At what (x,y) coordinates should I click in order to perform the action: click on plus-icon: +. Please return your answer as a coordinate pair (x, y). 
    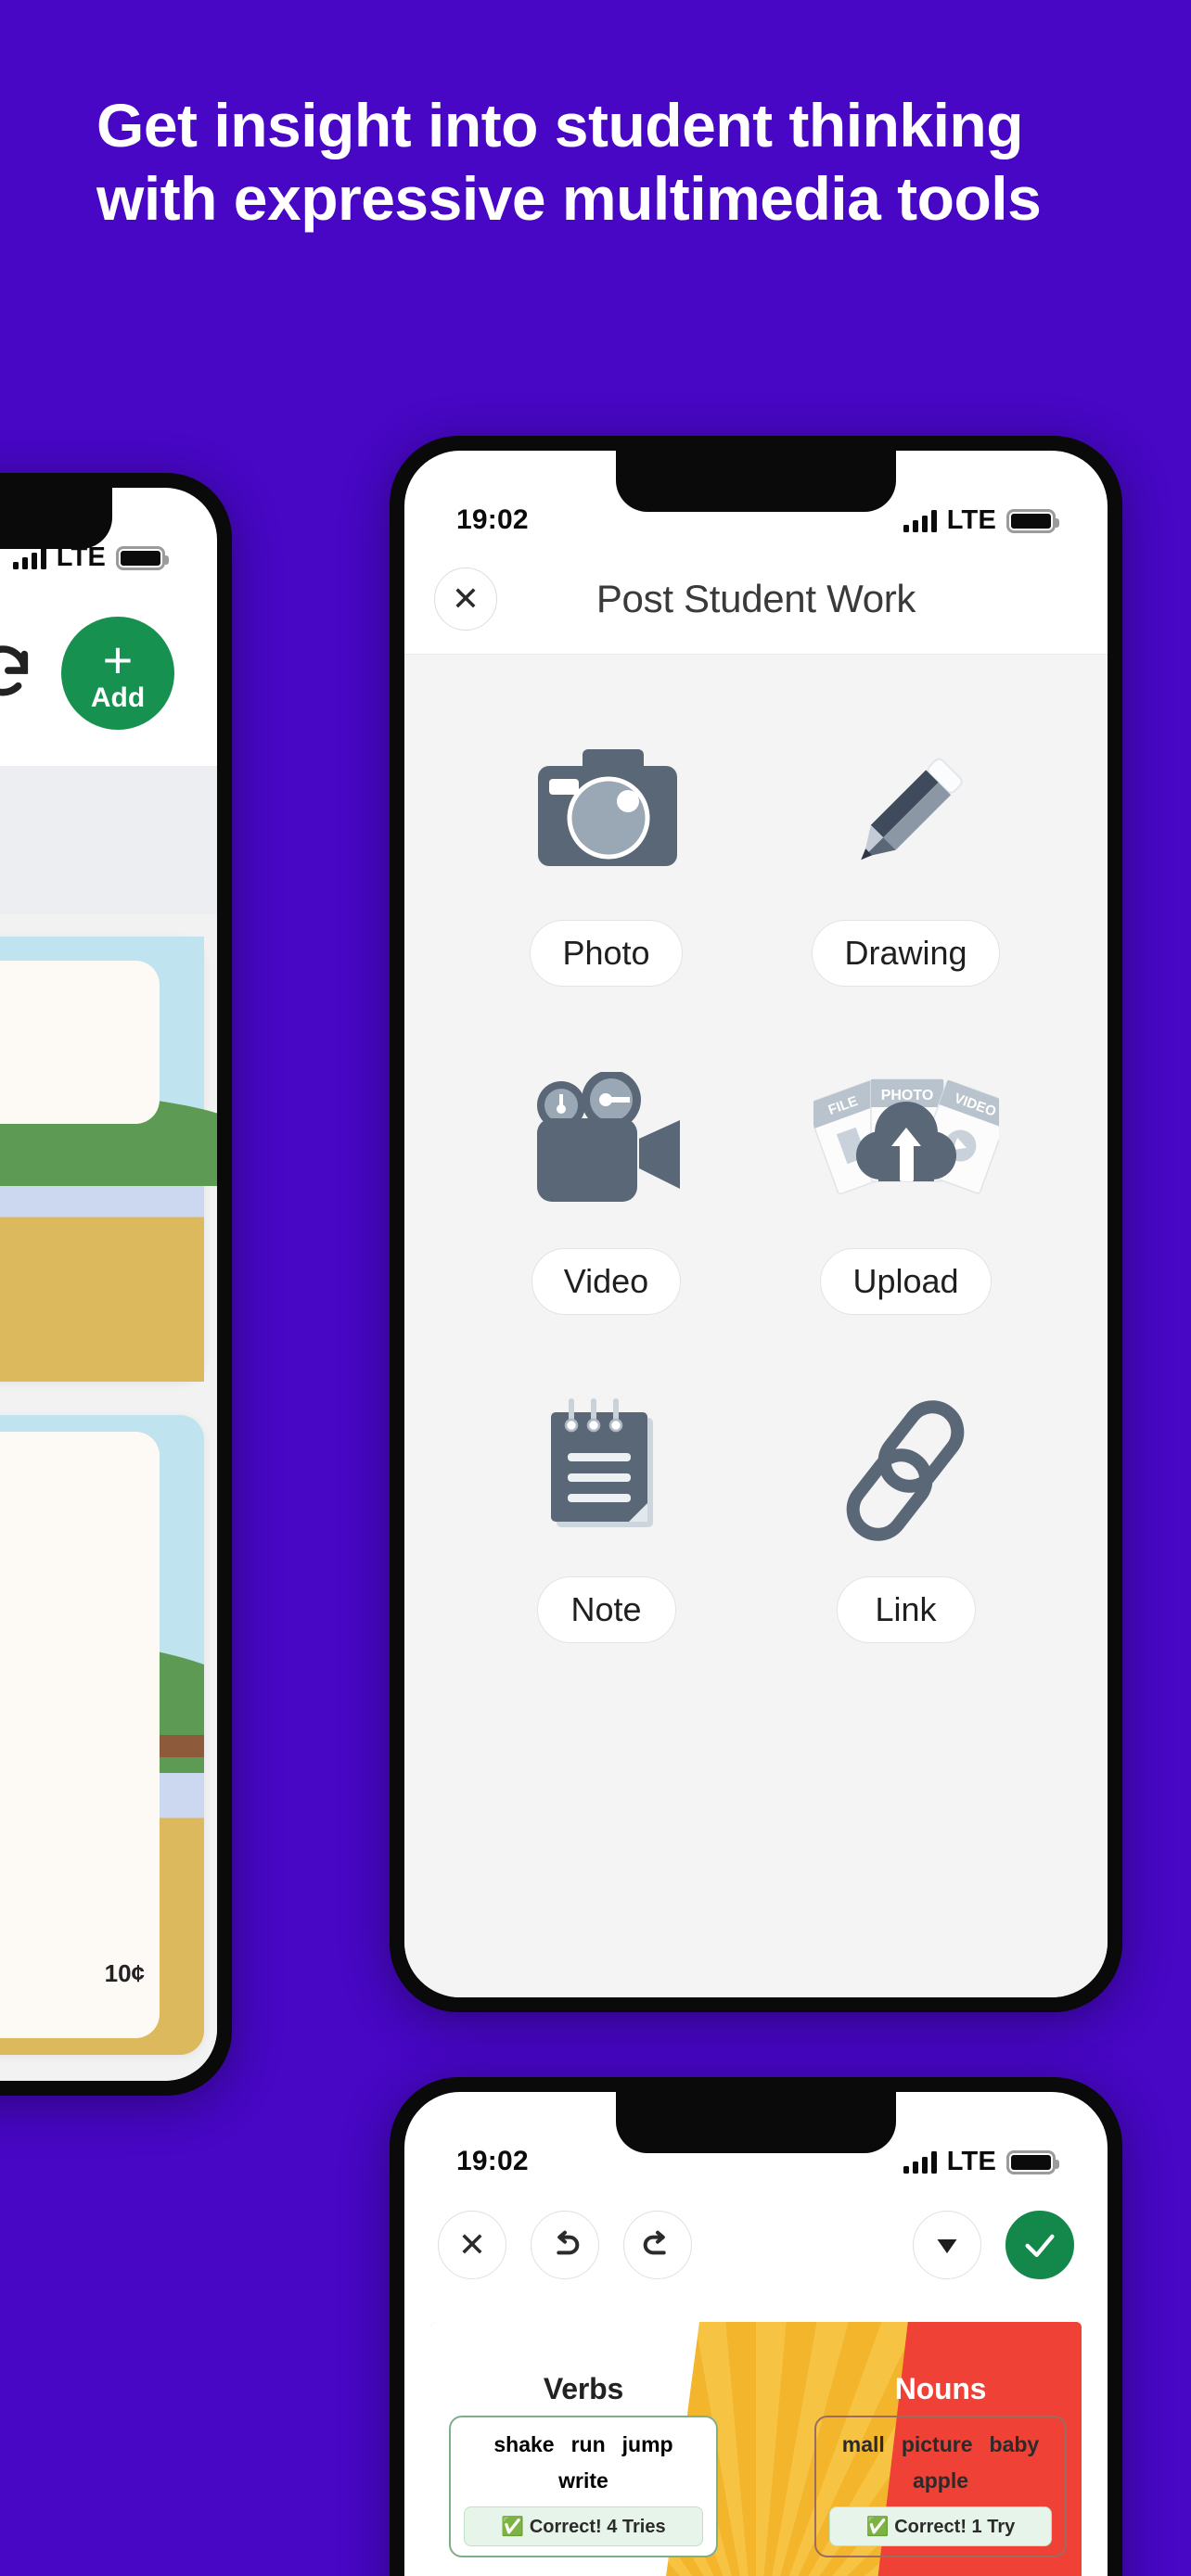
    Looking at the image, I should click on (118, 660).